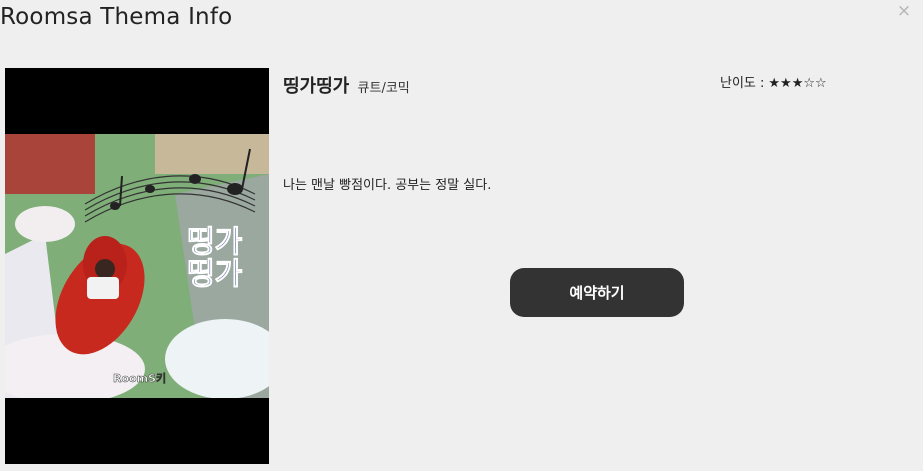  I want to click on theme-description: 나는 맨날 빵점이다. 공부는 정말 실다., so click(387, 185).